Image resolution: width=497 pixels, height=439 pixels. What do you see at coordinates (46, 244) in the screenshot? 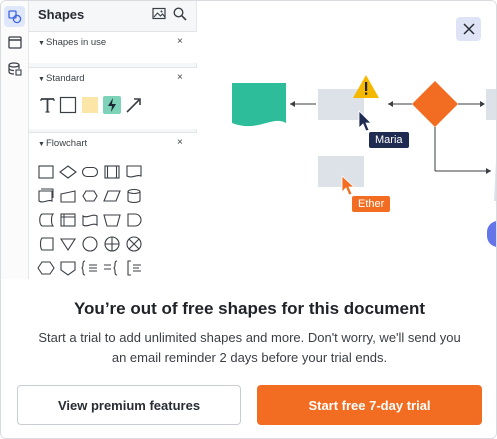
I see `display-shape-icon` at bounding box center [46, 244].